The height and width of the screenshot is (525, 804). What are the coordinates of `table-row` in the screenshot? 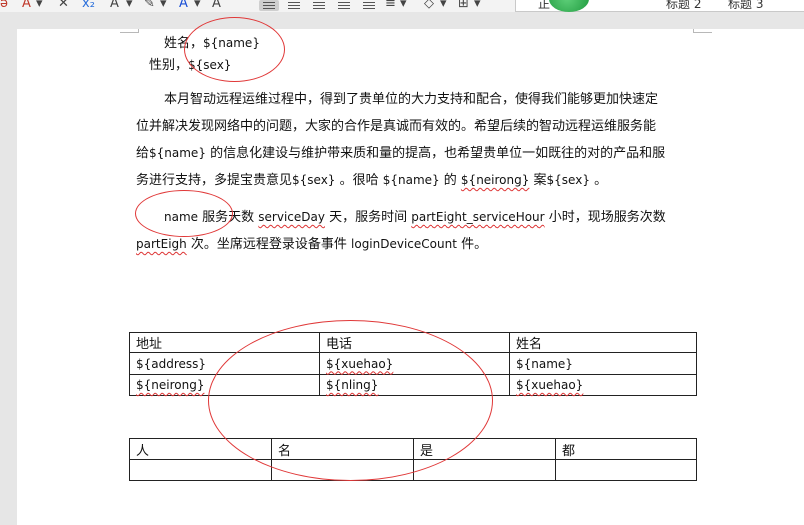 It's located at (413, 470).